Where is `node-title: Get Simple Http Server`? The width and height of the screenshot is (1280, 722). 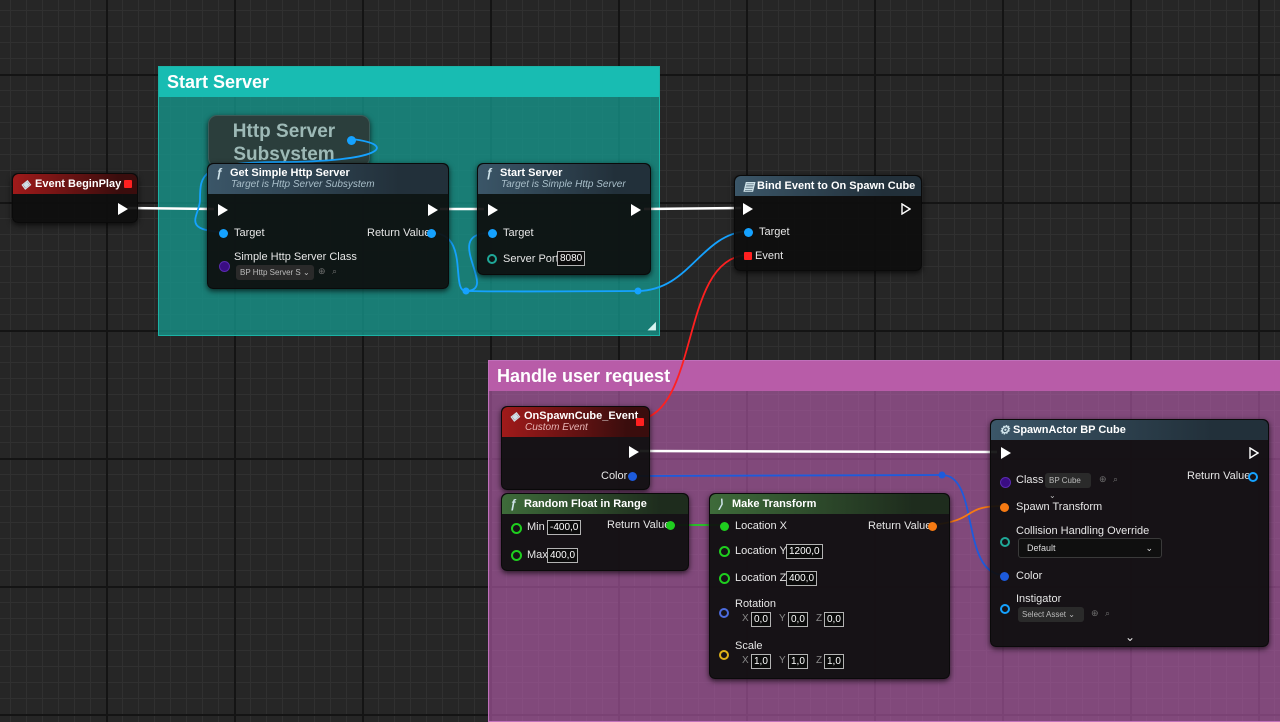 node-title: Get Simple Http Server is located at coordinates (290, 173).